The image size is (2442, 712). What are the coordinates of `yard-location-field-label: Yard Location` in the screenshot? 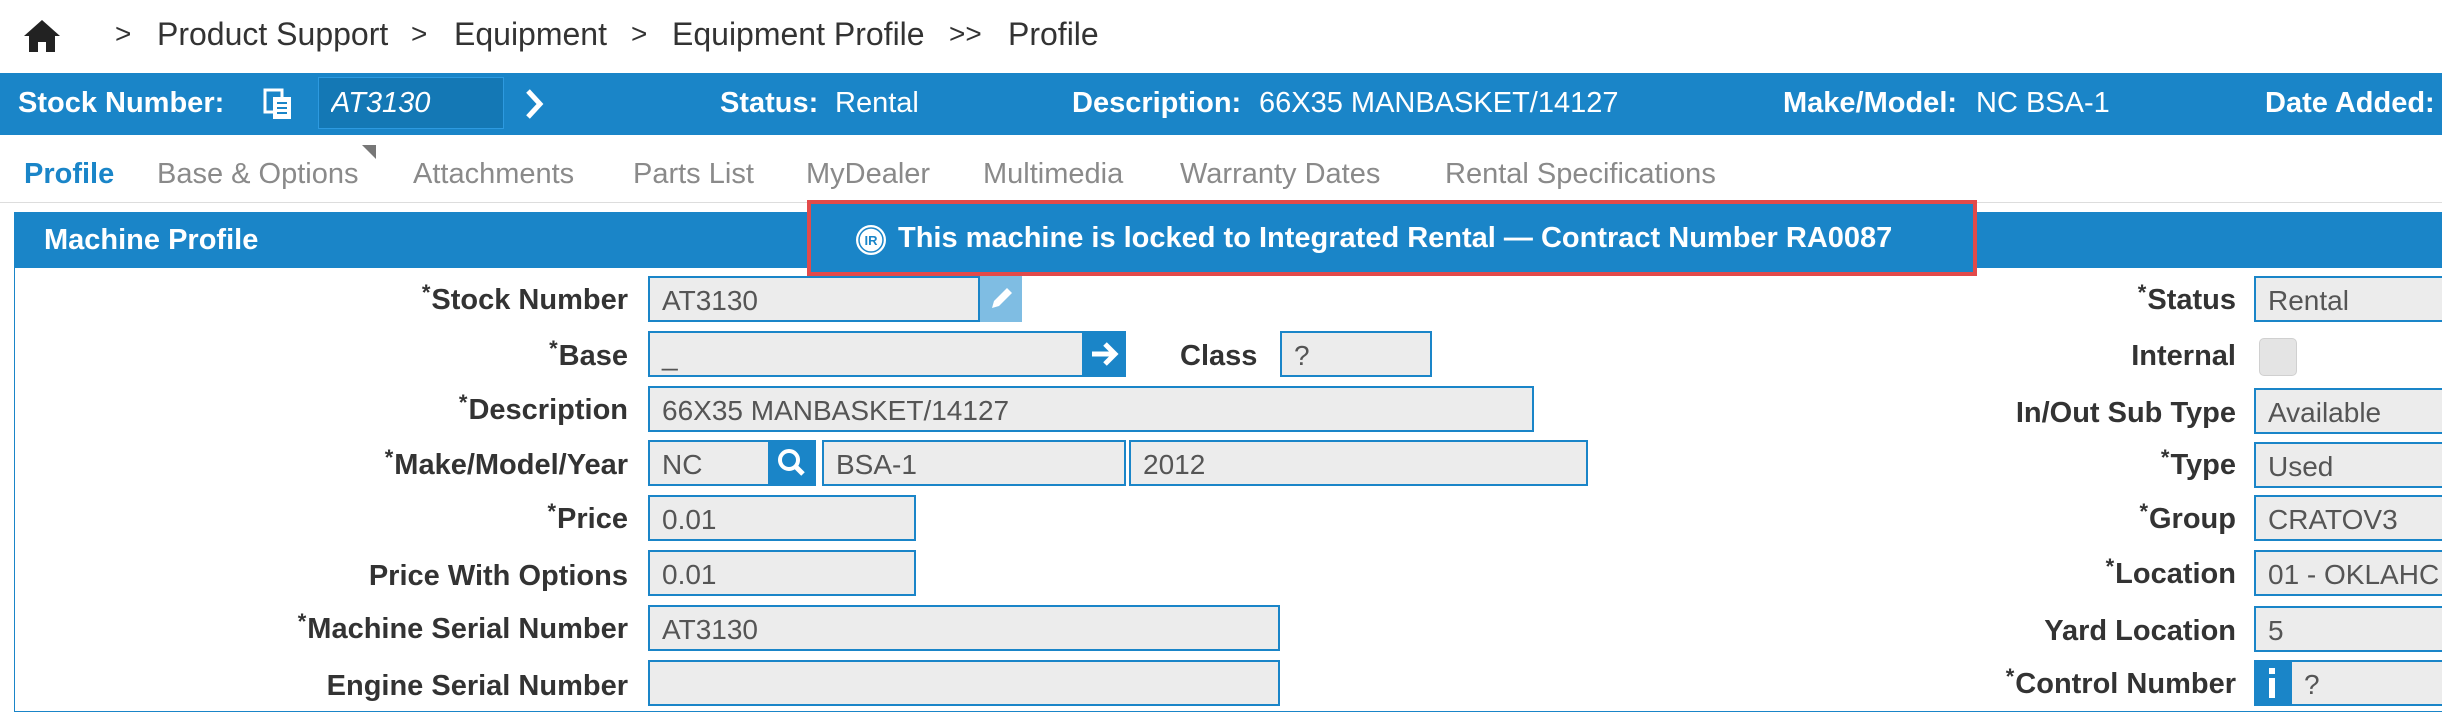 It's located at (2140, 631).